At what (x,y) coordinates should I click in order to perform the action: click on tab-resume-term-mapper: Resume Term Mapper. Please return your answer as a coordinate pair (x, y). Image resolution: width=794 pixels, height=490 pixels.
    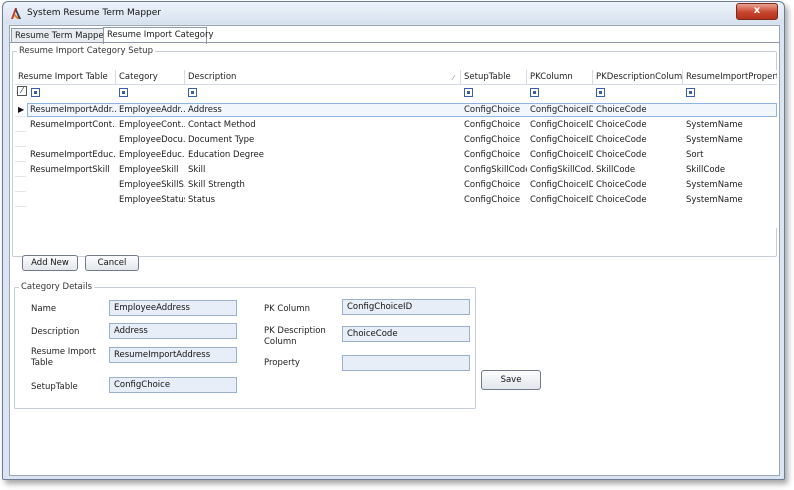
    Looking at the image, I should click on (60, 35).